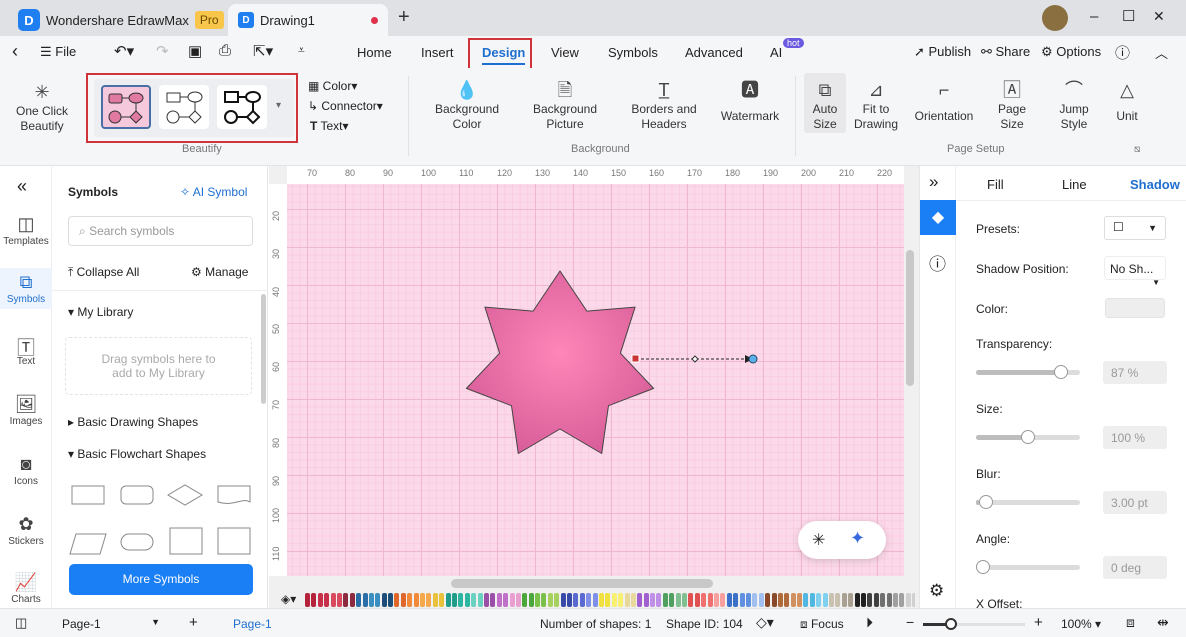  Describe the element at coordinates (910, 318) in the screenshot. I see `vertical-scrollbar` at that location.